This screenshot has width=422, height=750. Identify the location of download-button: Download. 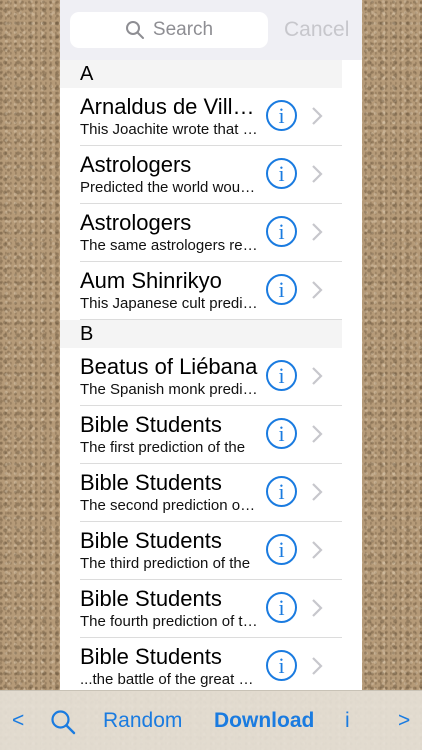
(264, 721).